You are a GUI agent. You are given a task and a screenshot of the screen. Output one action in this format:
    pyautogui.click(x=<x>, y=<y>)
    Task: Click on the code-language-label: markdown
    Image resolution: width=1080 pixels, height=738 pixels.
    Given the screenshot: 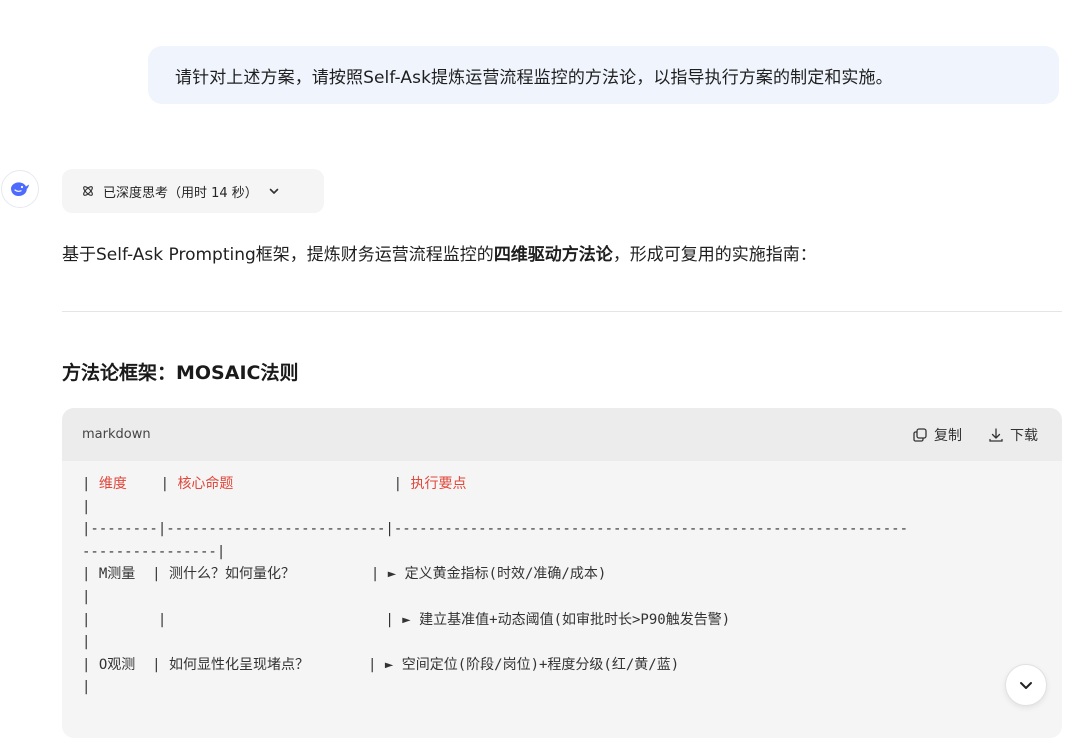 What is the action you would take?
    pyautogui.click(x=116, y=434)
    